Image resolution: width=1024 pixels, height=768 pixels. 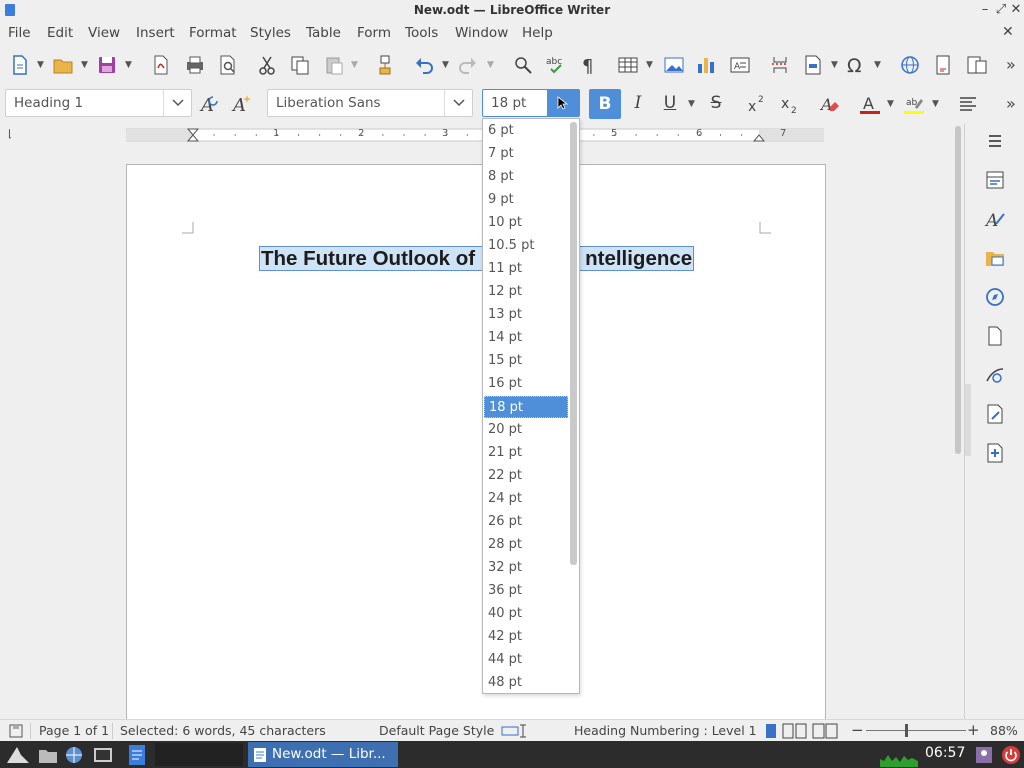 What do you see at coordinates (516, 732) in the screenshot?
I see `language-layout-icon` at bounding box center [516, 732].